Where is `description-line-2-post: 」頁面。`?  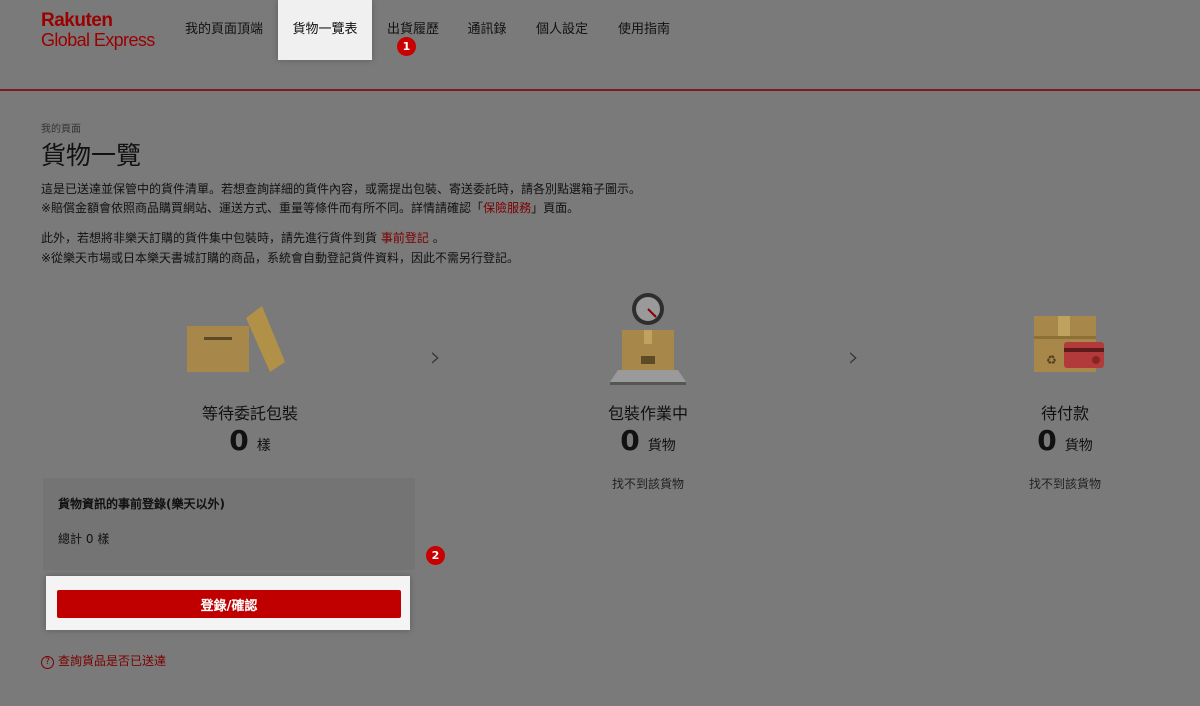 description-line-2-post: 」頁面。 is located at coordinates (555, 208).